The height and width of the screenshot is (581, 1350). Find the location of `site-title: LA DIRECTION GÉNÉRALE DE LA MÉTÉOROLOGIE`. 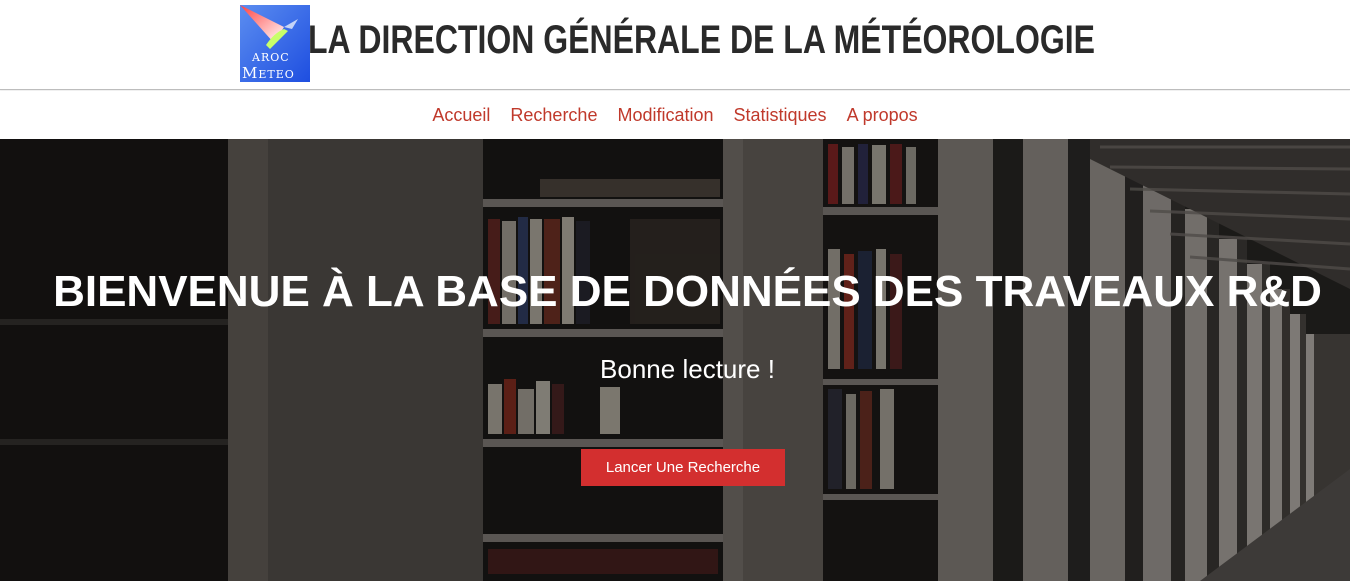

site-title: LA DIRECTION GÉNÉRALE DE LA MÉTÉOROLOGIE is located at coordinates (701, 40).